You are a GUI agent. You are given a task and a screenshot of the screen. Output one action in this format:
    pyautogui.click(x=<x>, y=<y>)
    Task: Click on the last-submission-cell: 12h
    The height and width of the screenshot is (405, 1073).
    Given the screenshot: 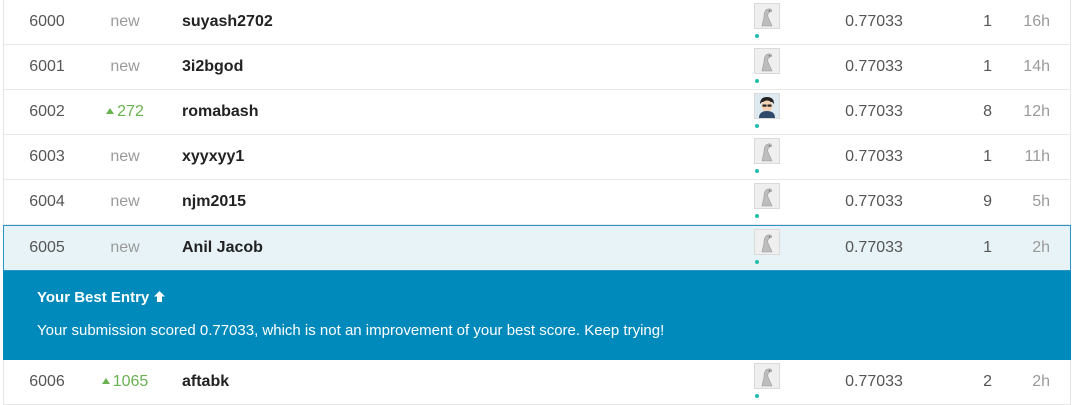 What is the action you would take?
    pyautogui.click(x=1036, y=111)
    